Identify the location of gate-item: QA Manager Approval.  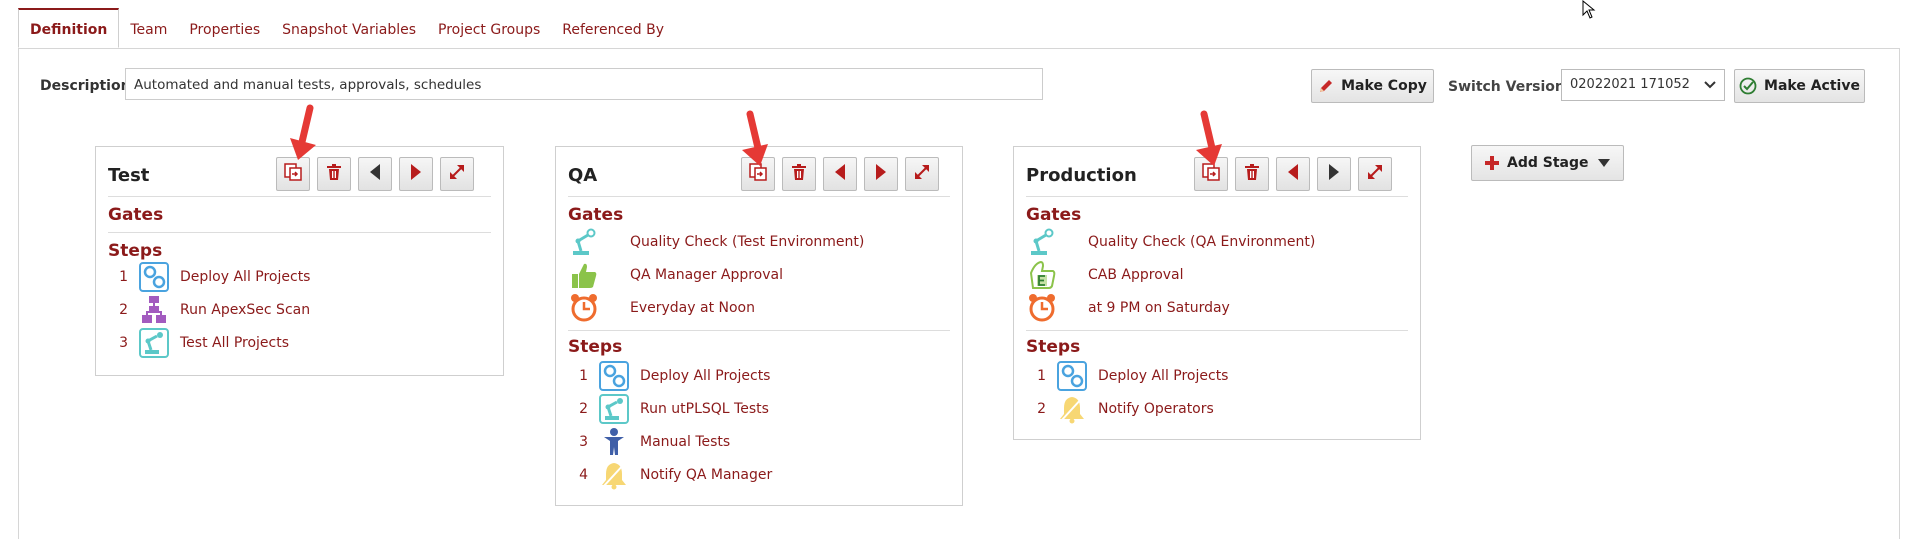
(675, 275).